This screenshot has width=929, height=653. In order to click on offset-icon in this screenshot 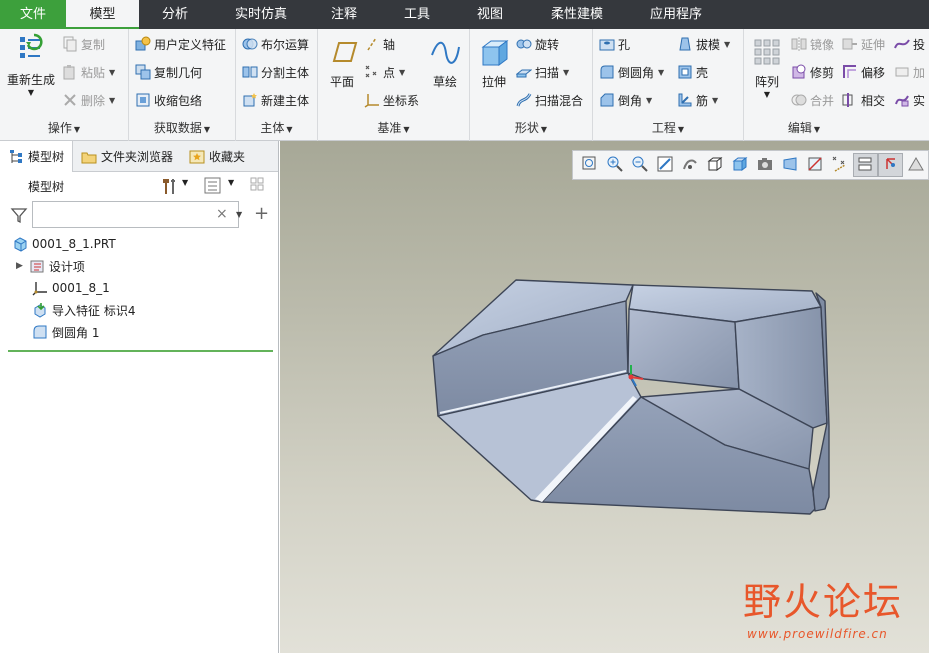, I will do `click(850, 72)`.